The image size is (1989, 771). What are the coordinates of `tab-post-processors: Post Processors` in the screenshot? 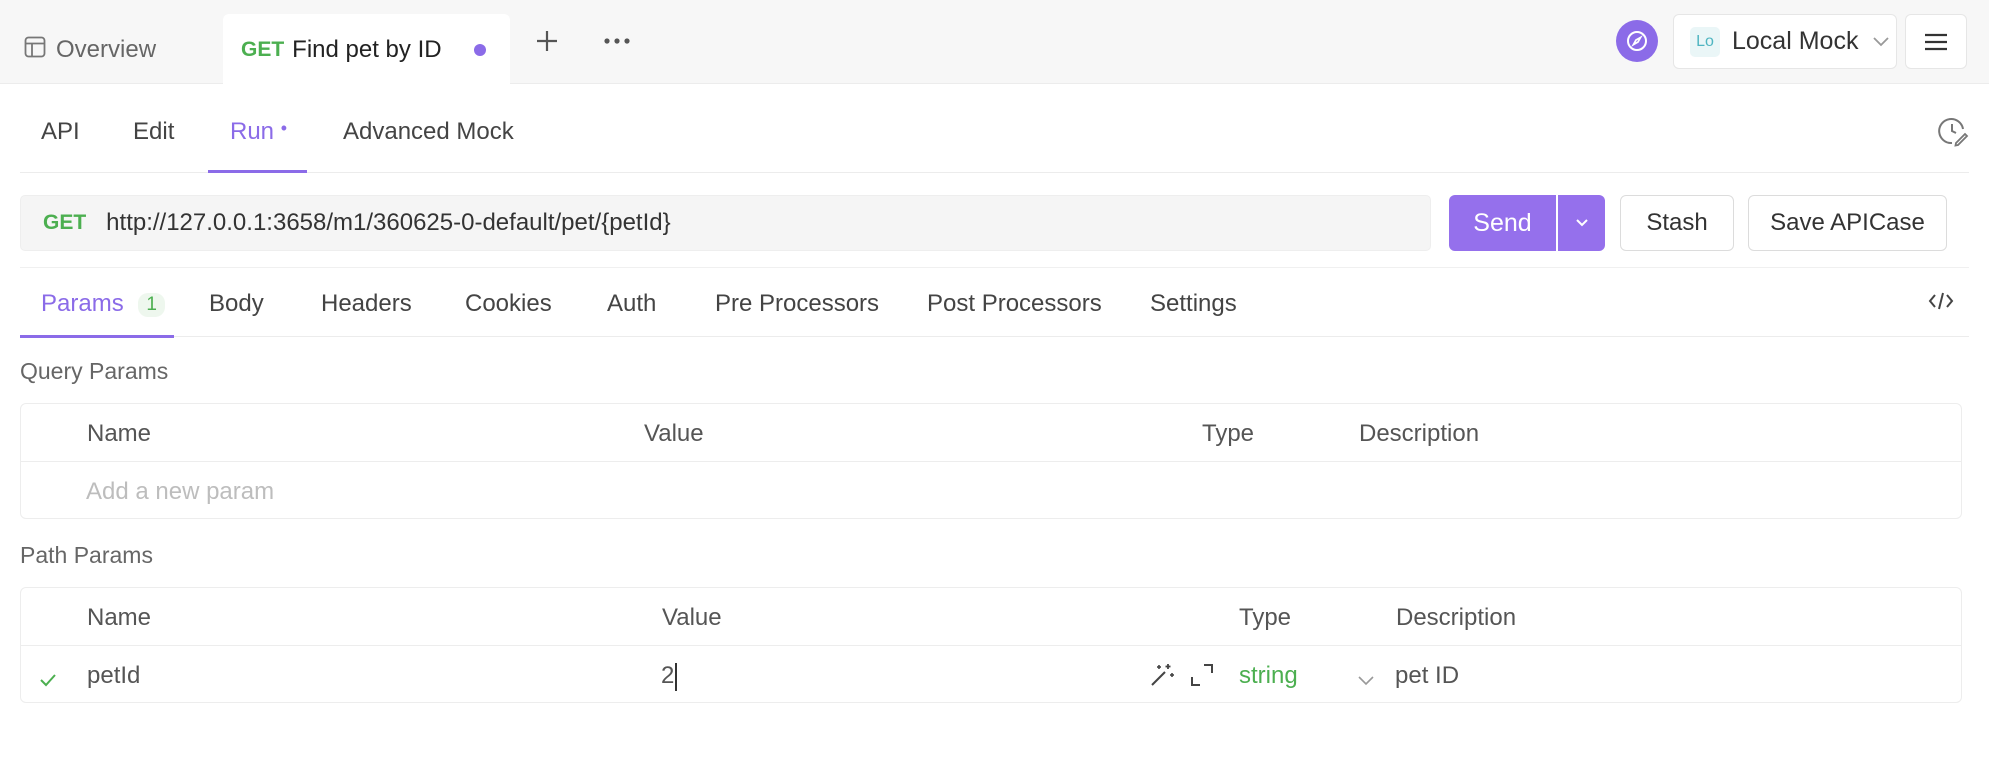 It's located at (1014, 304).